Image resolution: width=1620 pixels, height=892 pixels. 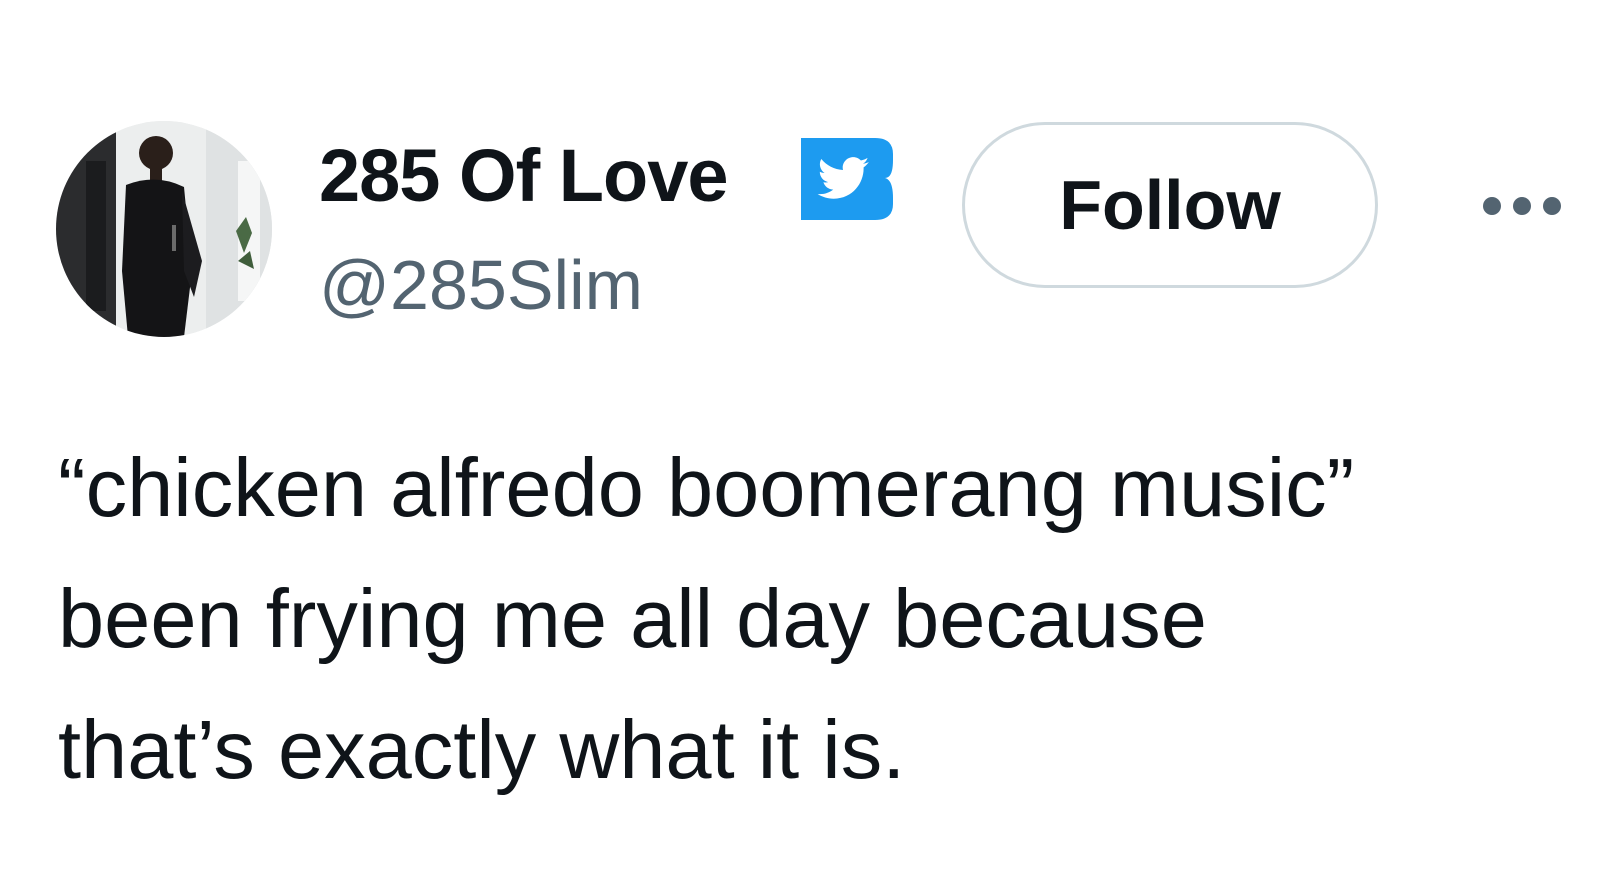 I want to click on avatar-photo, so click(x=164, y=229).